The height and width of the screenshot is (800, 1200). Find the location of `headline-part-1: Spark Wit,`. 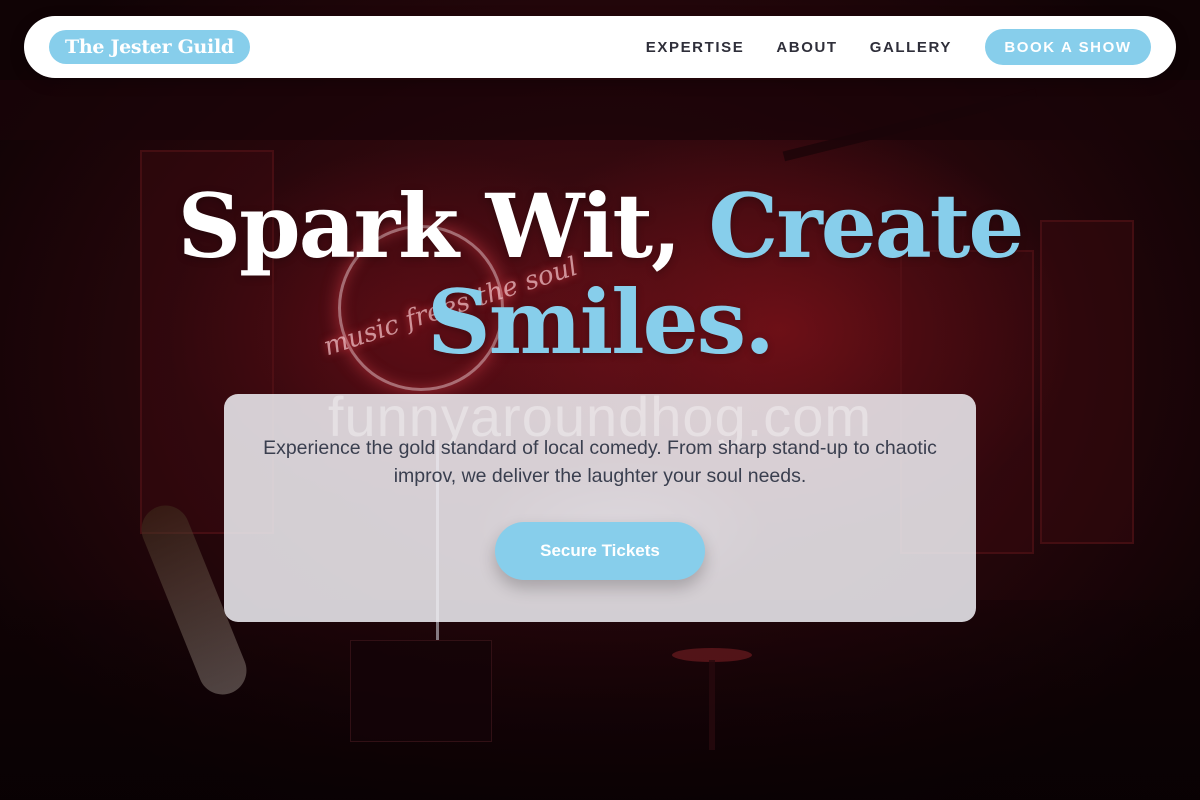

headline-part-1: Spark Wit, is located at coordinates (429, 226).